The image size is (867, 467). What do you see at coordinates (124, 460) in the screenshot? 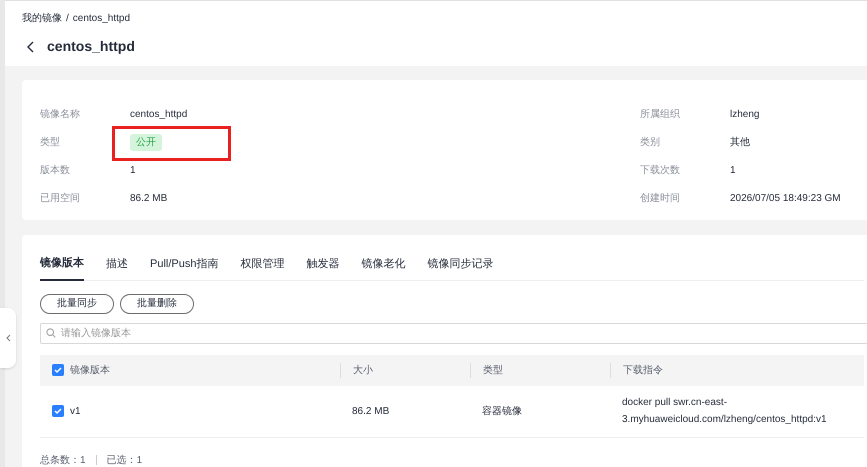
I see `selected-count: 已选：1` at bounding box center [124, 460].